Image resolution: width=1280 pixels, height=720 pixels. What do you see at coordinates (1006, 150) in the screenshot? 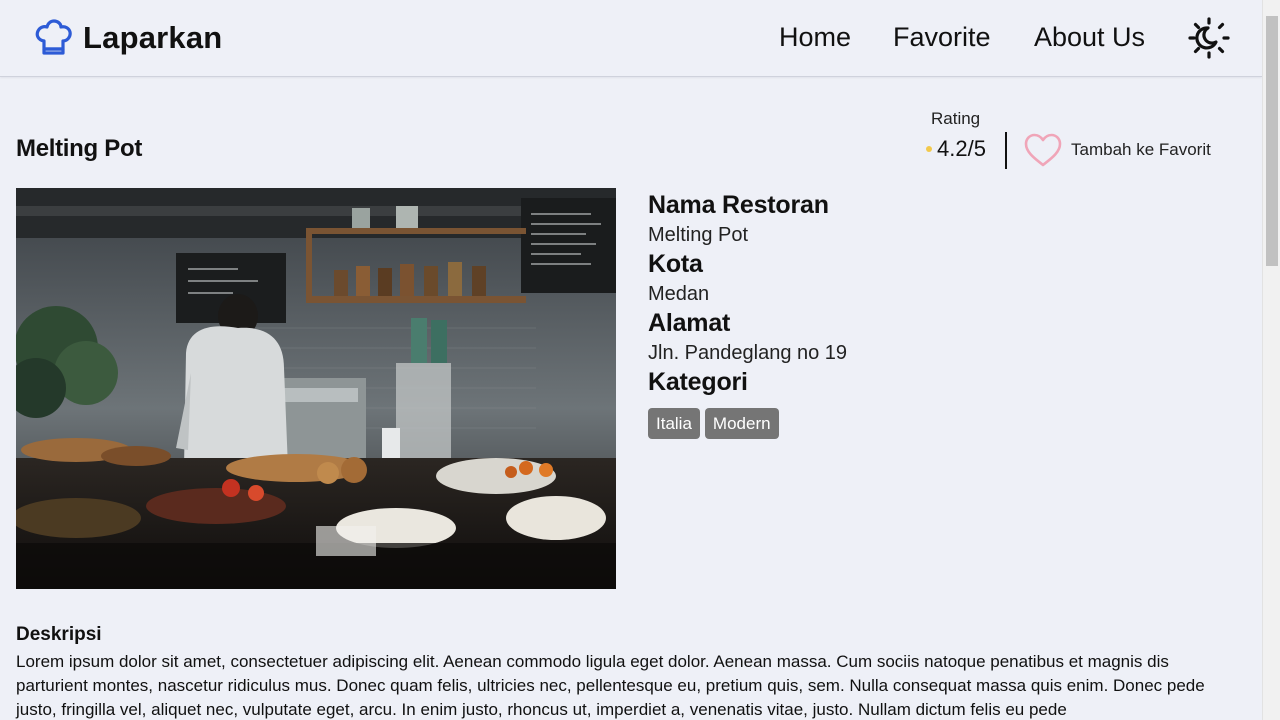
I see `rating-divider` at bounding box center [1006, 150].